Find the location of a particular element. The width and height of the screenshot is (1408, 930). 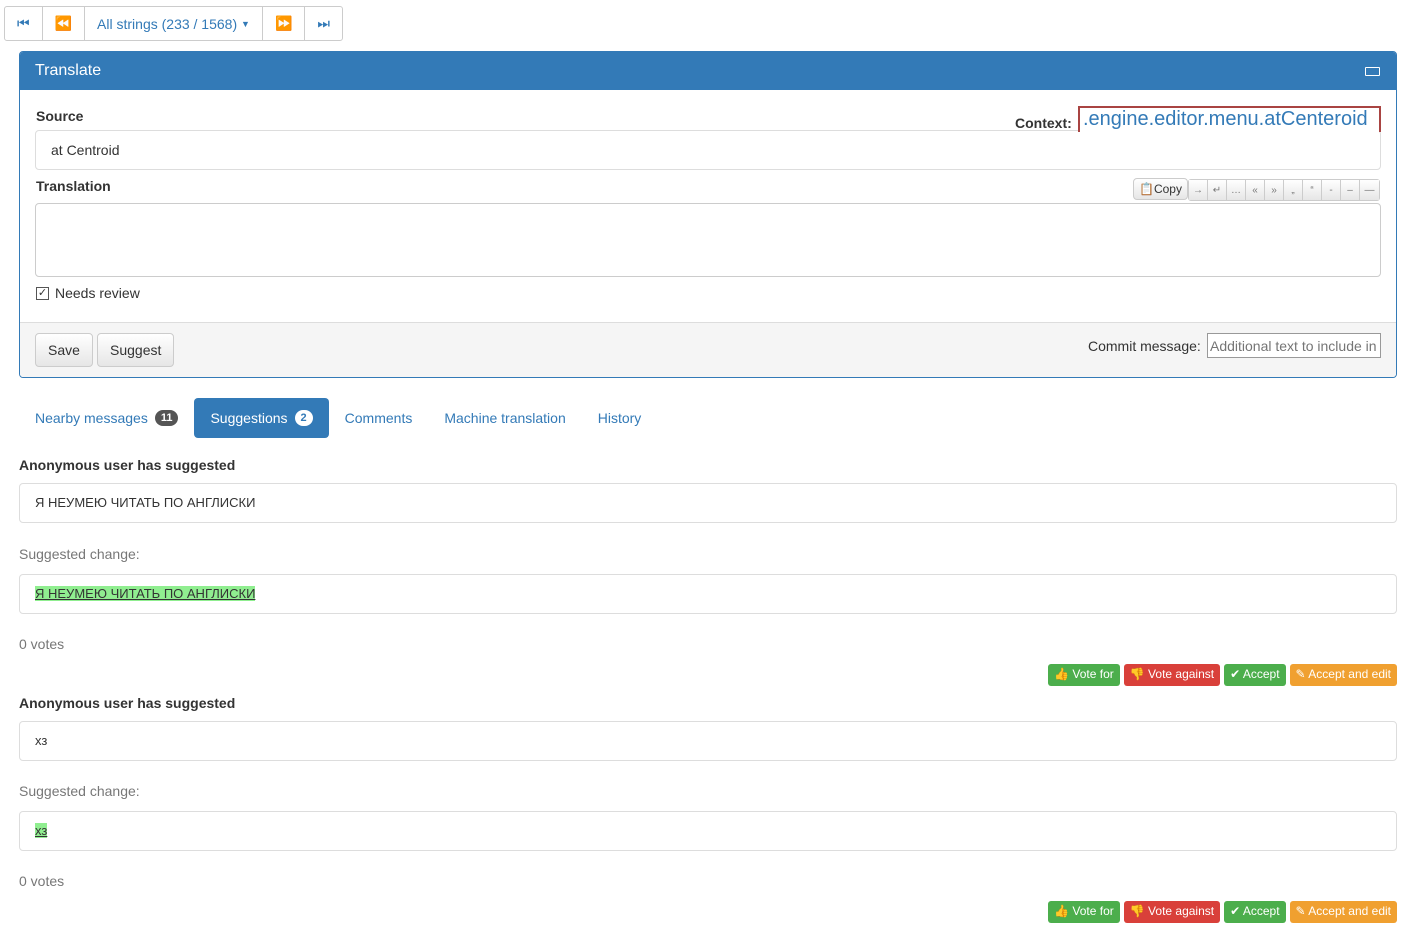

suggest-button: Suggest is located at coordinates (136, 350).